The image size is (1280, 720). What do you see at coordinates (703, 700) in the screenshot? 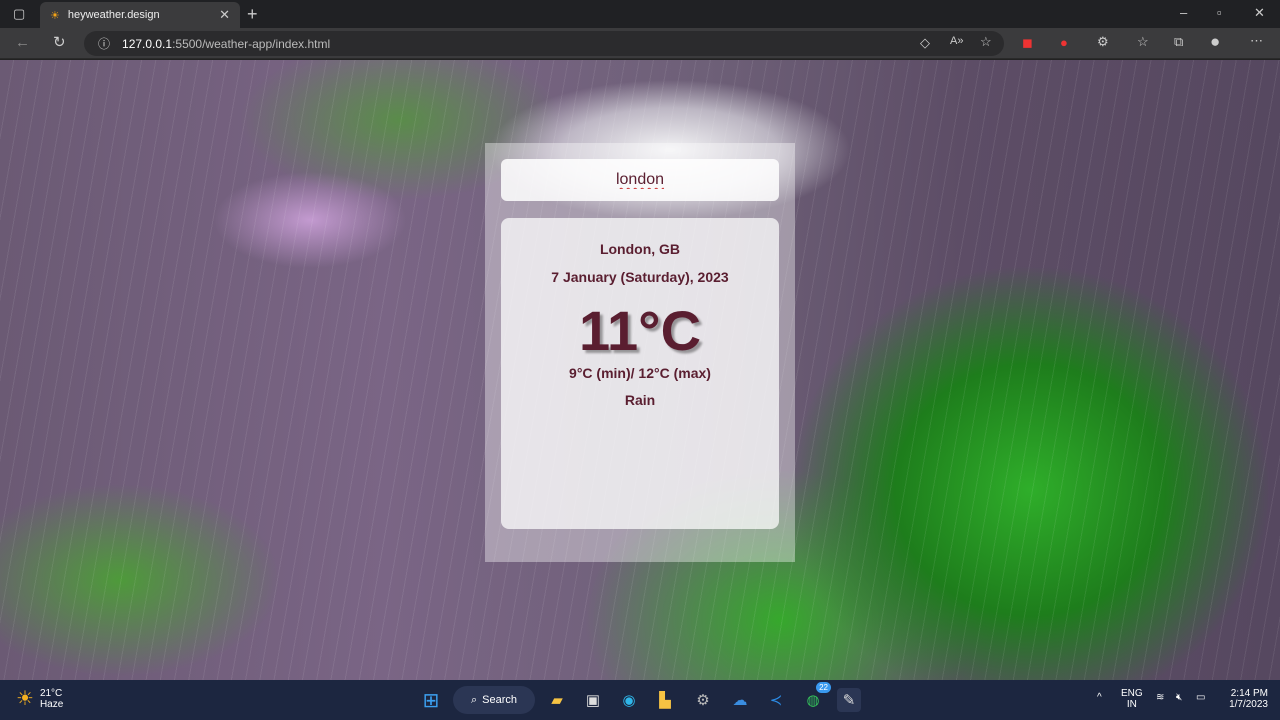
I see `settings-icon: ⚙` at bounding box center [703, 700].